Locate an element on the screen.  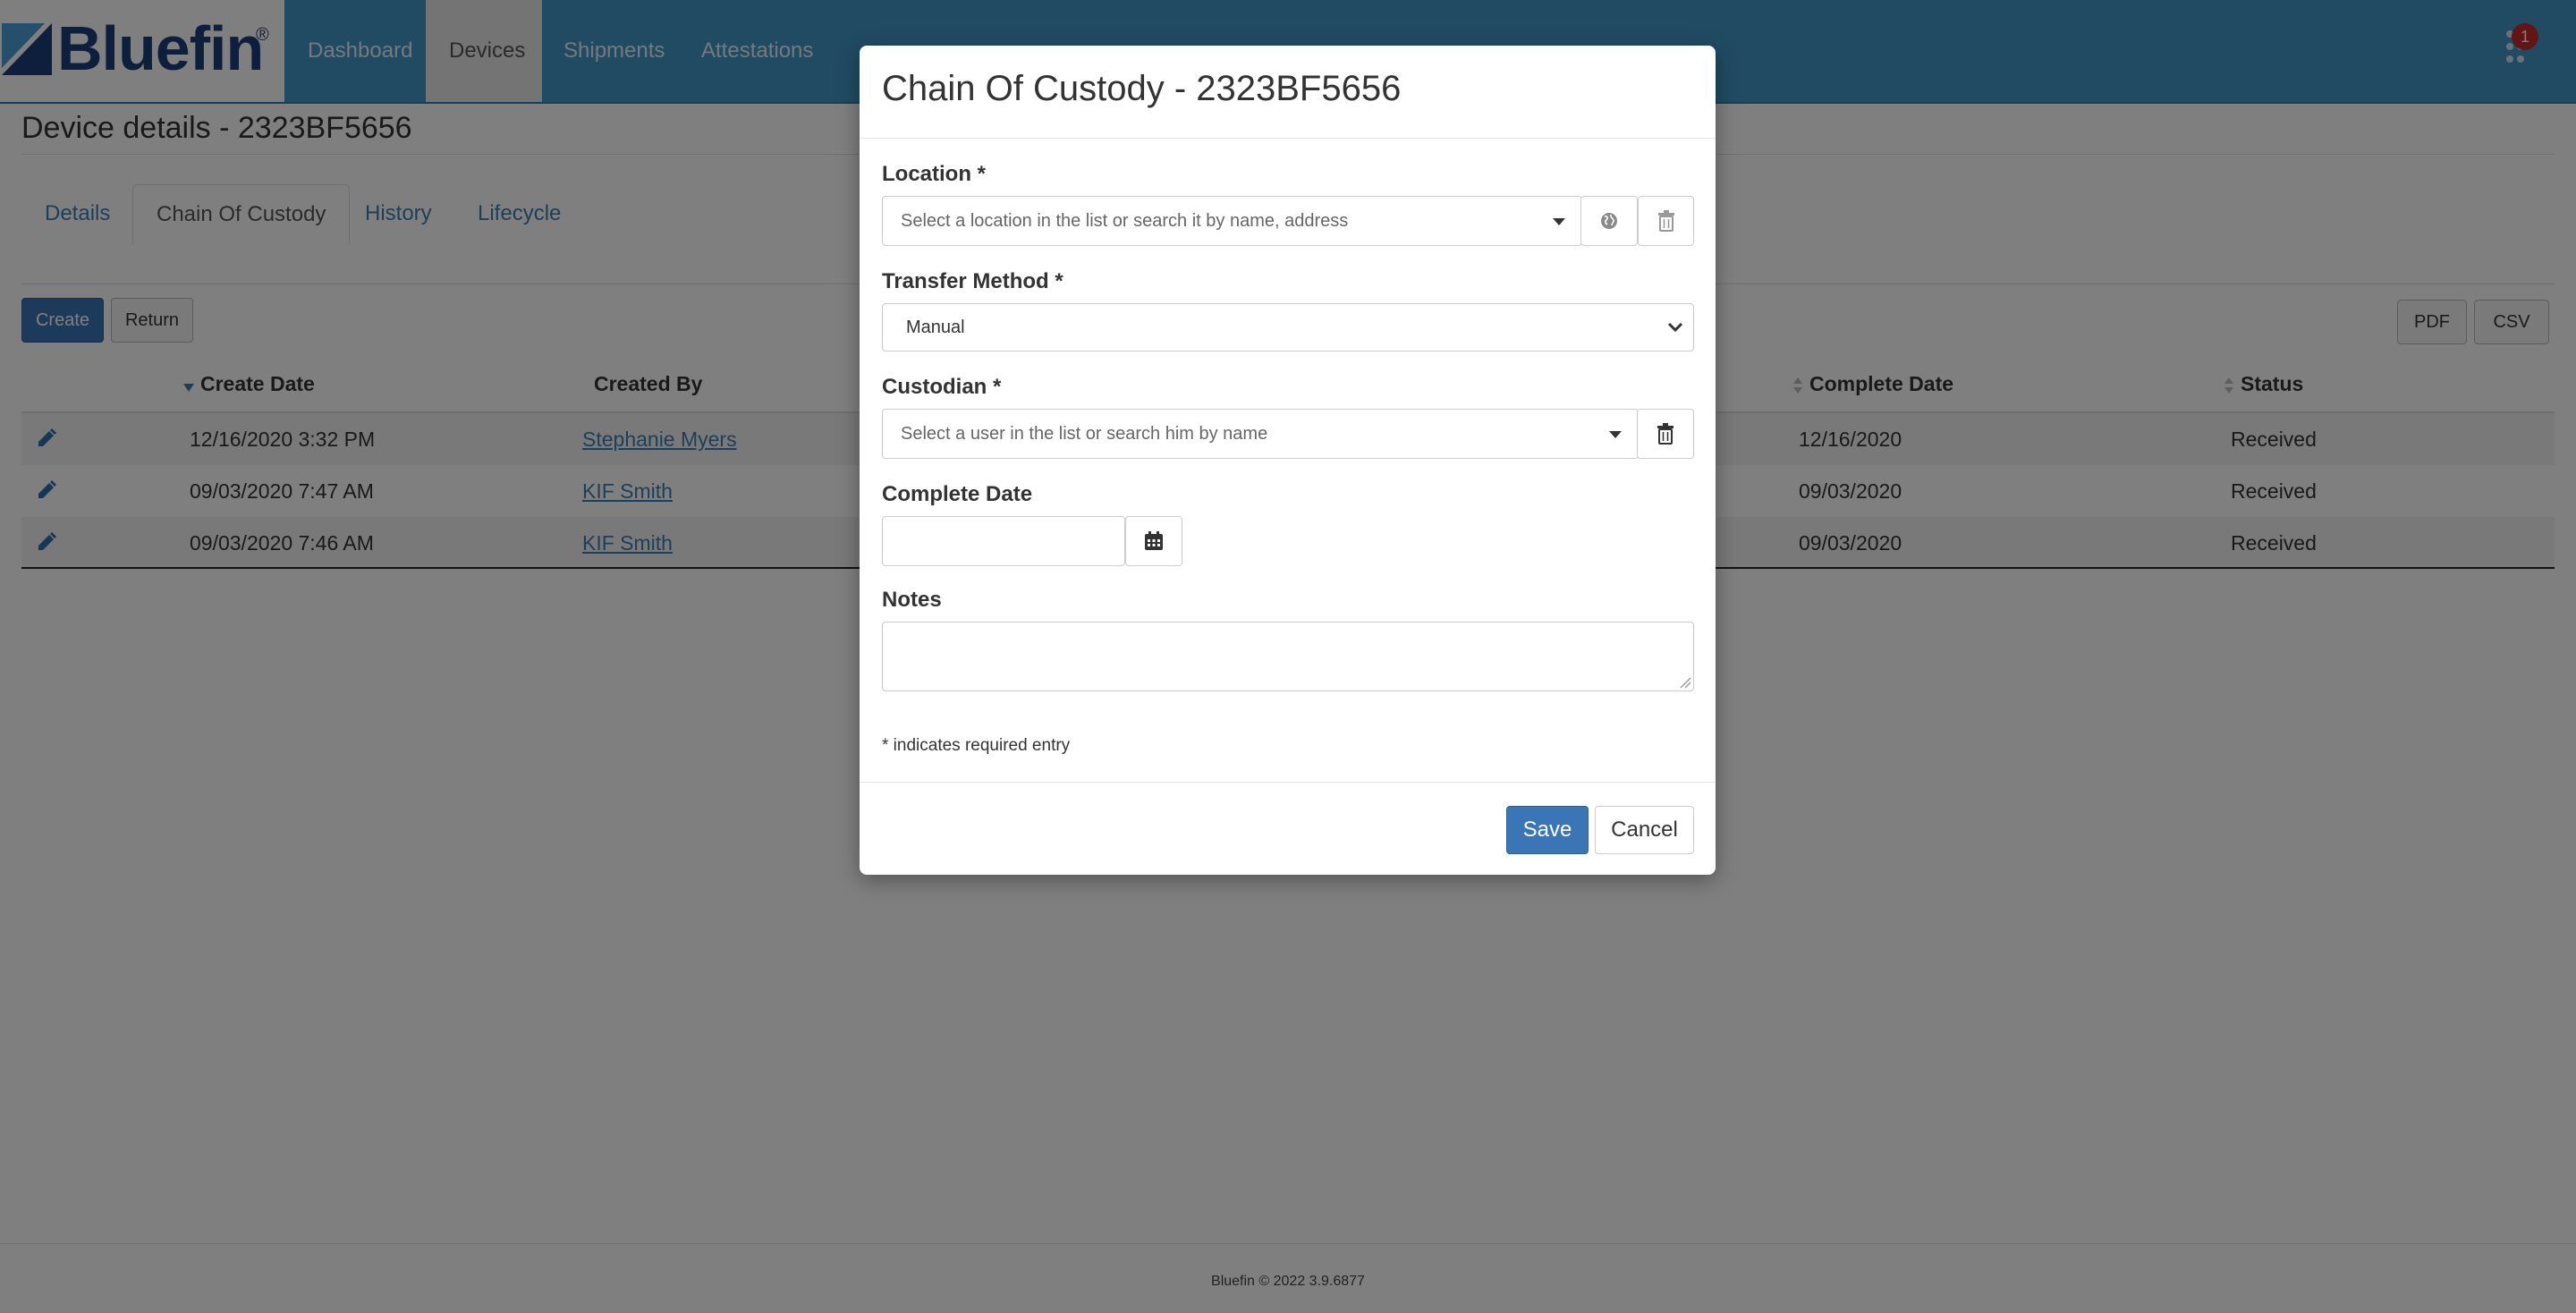
globe-icon is located at coordinates (1609, 221).